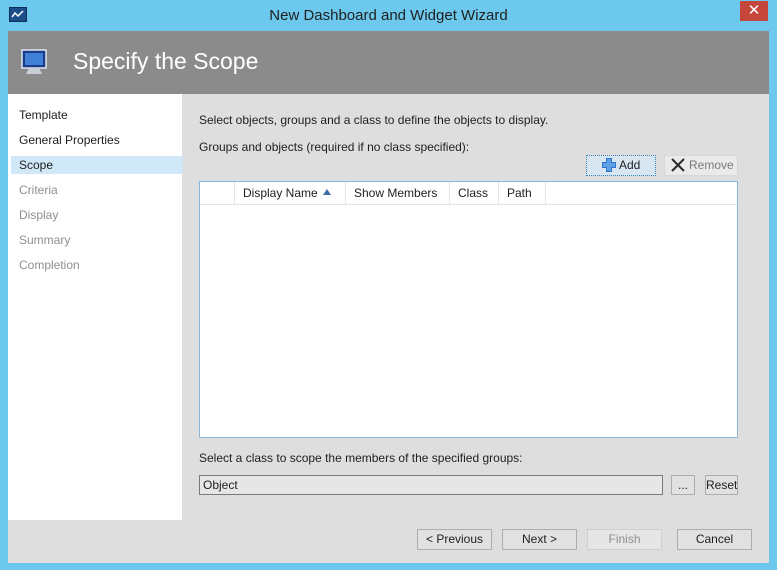  What do you see at coordinates (43, 115) in the screenshot?
I see `nav-item-template: Template` at bounding box center [43, 115].